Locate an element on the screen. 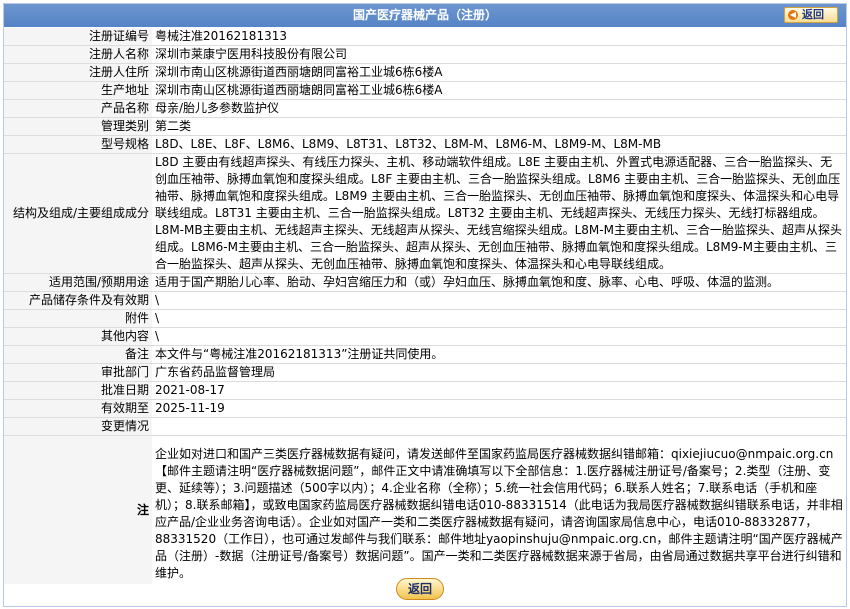 The height and width of the screenshot is (609, 850). field-label: 产品名称 is located at coordinates (78, 108).